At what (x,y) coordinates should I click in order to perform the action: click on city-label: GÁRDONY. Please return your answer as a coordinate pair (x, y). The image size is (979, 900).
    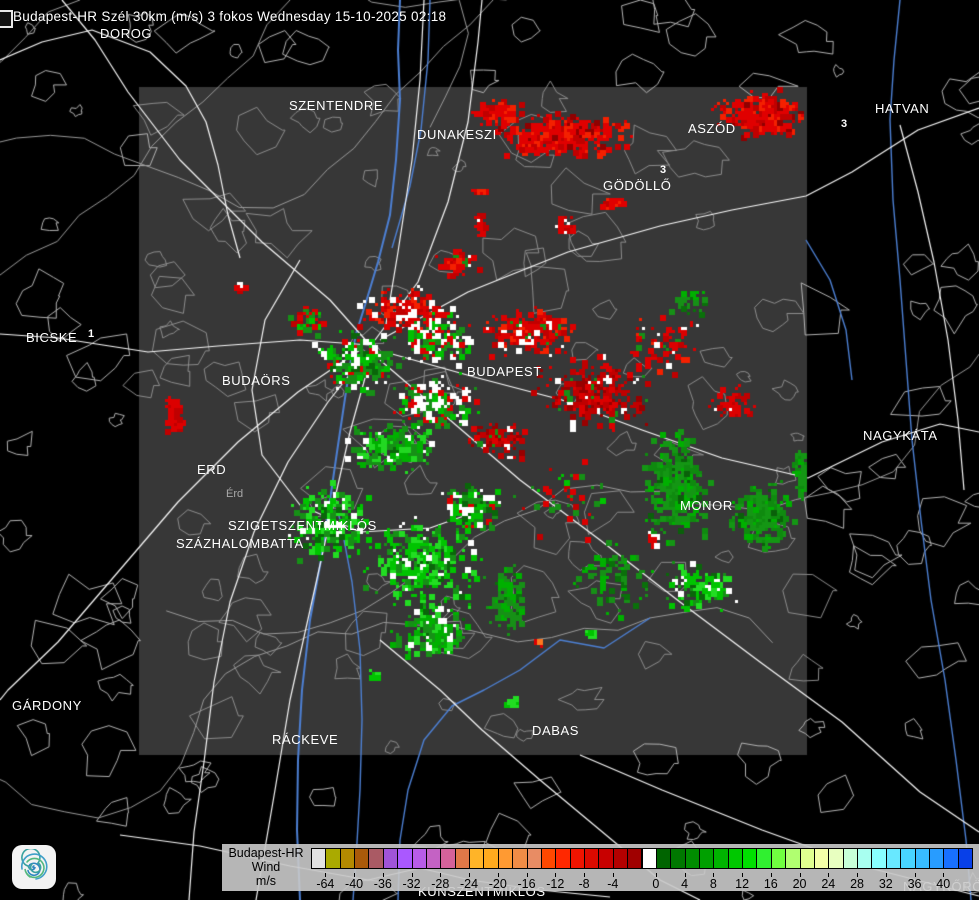
    Looking at the image, I should click on (47, 705).